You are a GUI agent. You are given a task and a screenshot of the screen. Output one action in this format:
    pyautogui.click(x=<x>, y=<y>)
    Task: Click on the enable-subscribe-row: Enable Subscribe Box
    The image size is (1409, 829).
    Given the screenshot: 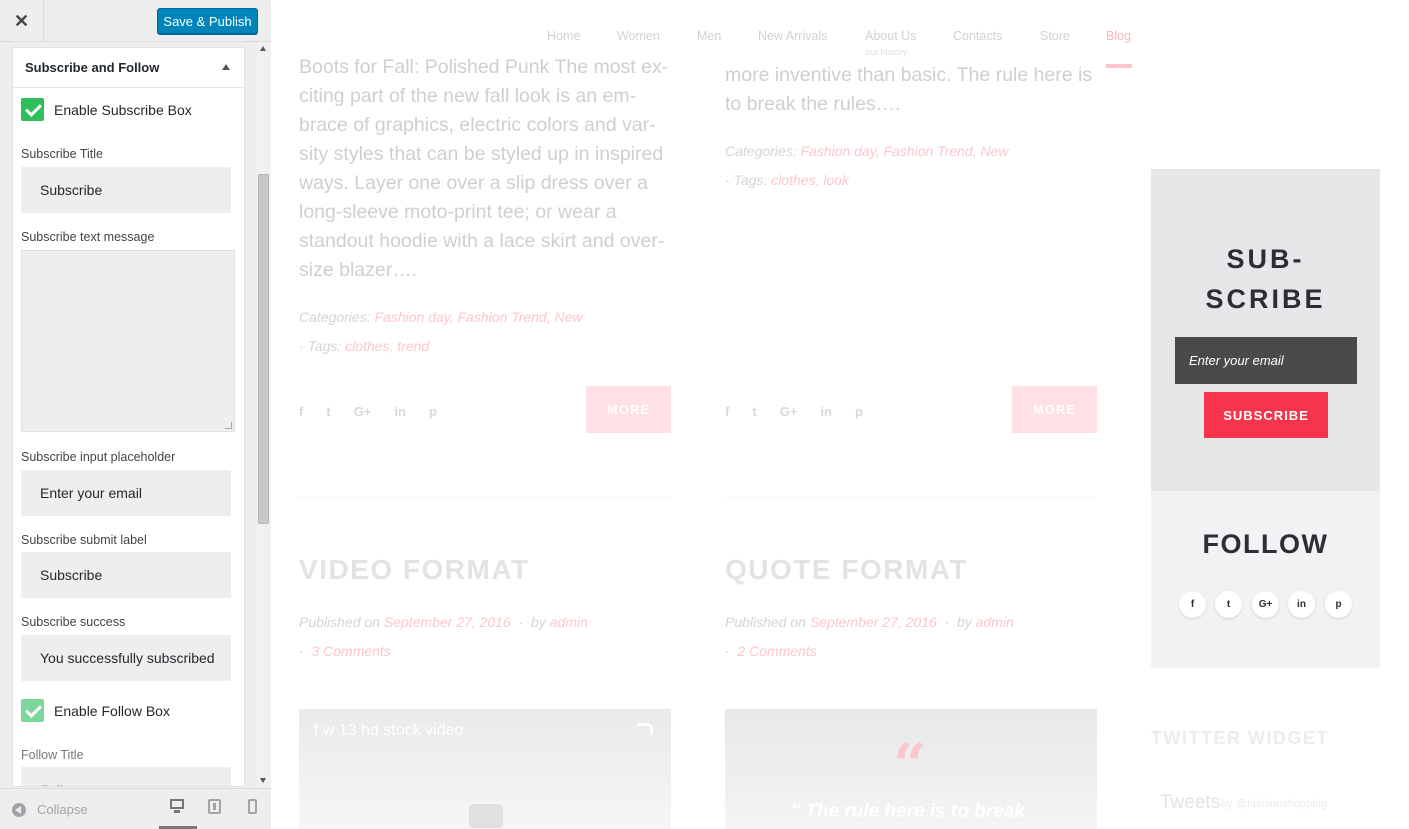 What is the action you would take?
    pyautogui.click(x=106, y=109)
    